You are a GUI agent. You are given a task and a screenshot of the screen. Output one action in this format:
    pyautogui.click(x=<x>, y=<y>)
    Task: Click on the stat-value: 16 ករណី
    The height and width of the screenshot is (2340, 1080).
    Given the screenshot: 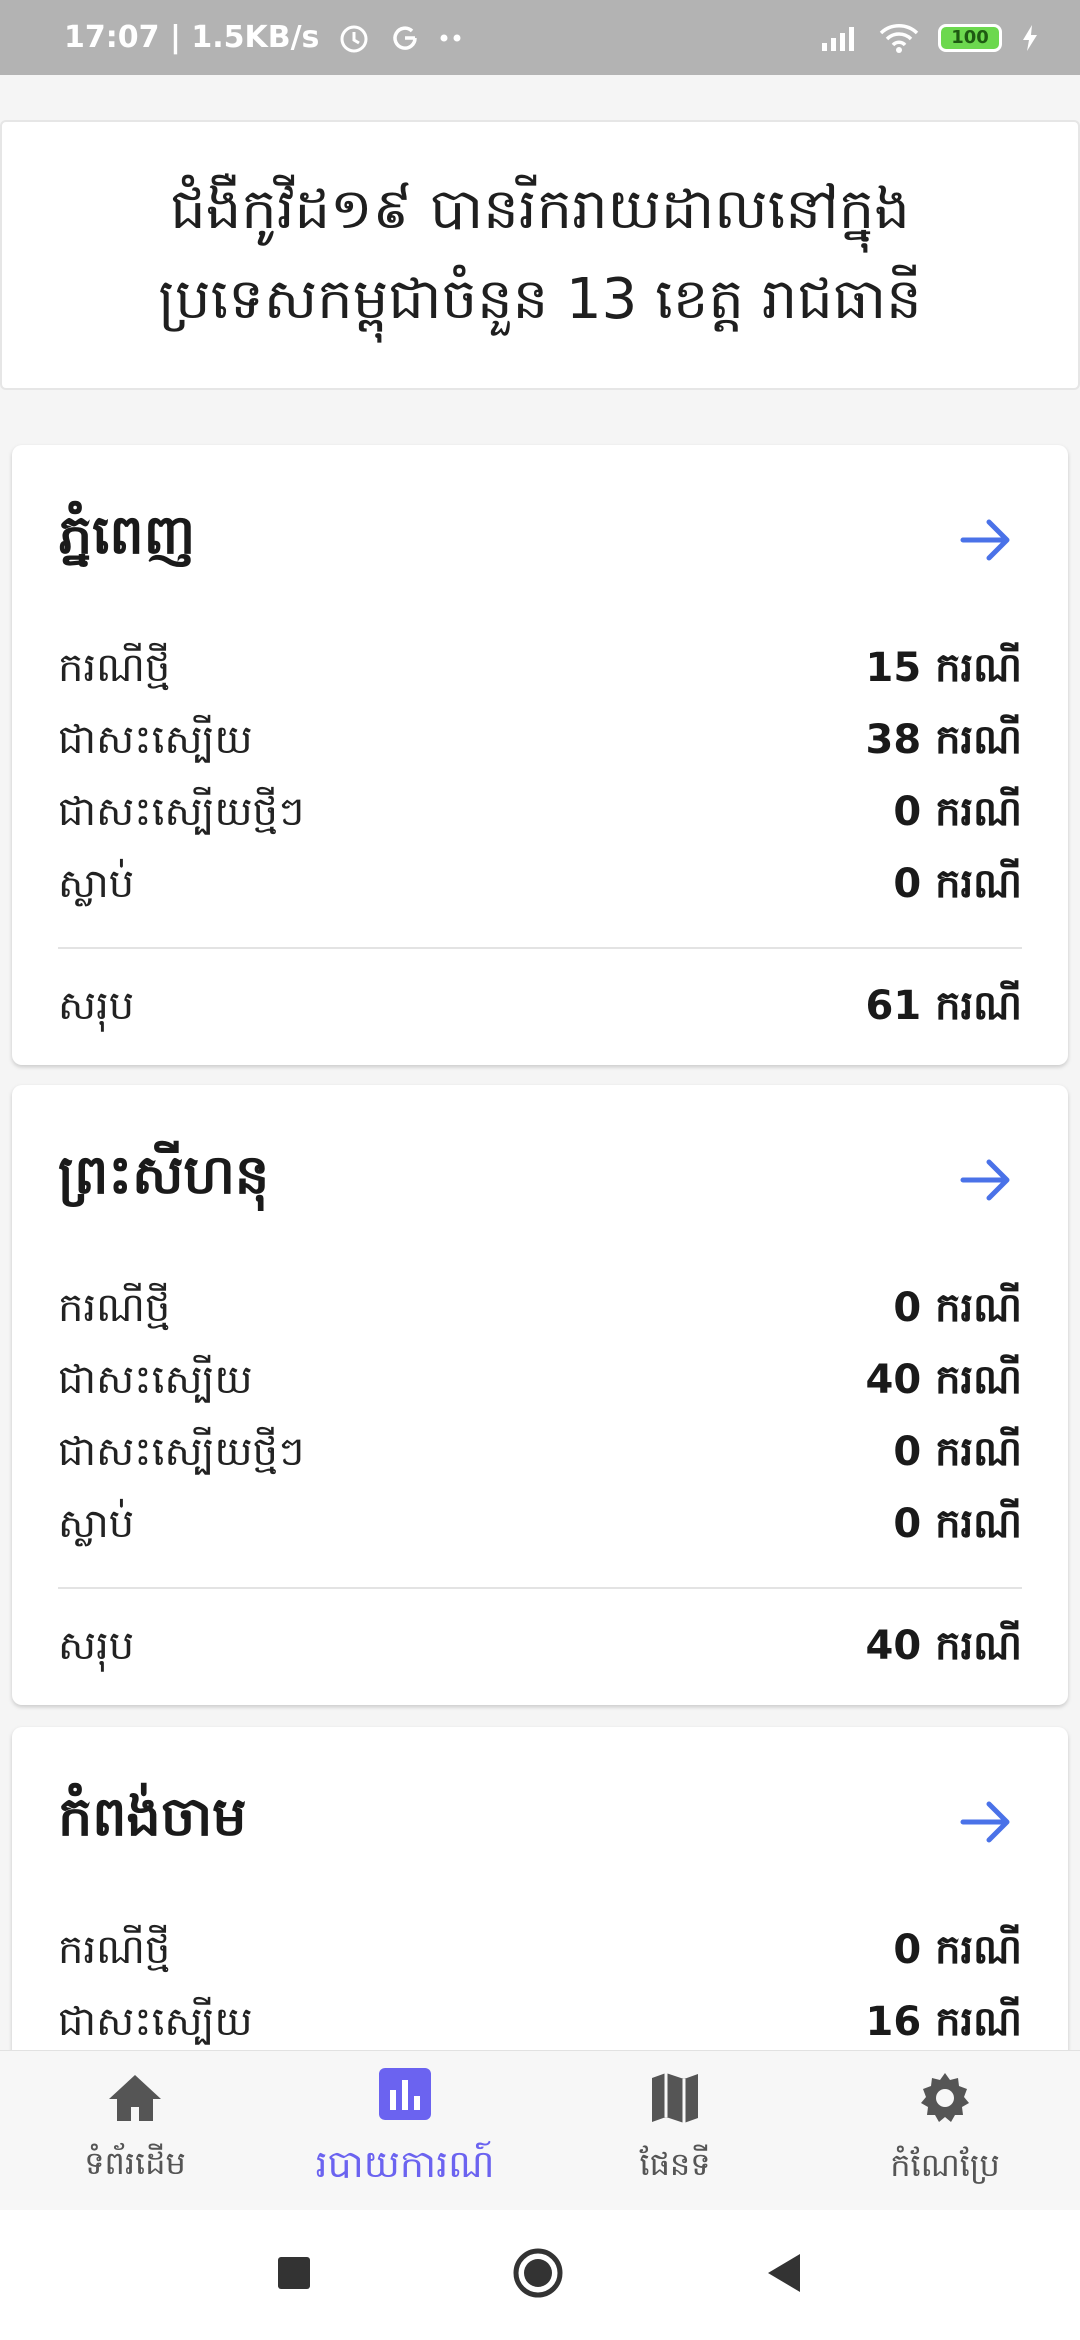 What is the action you would take?
    pyautogui.click(x=943, y=2021)
    